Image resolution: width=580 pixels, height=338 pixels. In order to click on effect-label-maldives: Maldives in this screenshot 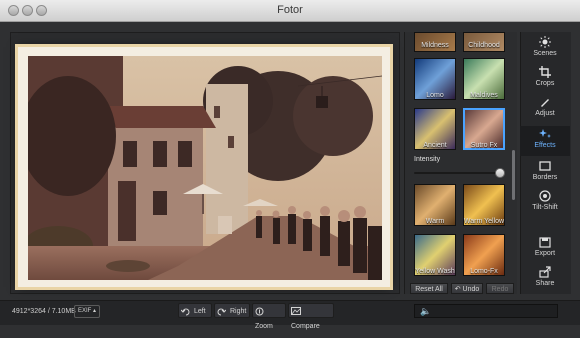, I will do `click(484, 95)`.